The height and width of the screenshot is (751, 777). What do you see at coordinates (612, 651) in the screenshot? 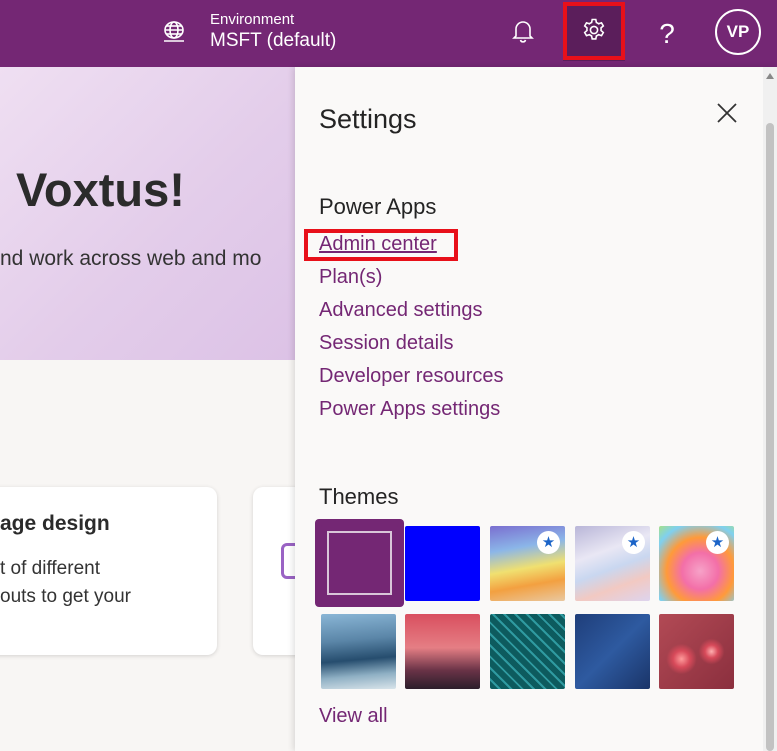
I see `theme-swatch-blueprint` at bounding box center [612, 651].